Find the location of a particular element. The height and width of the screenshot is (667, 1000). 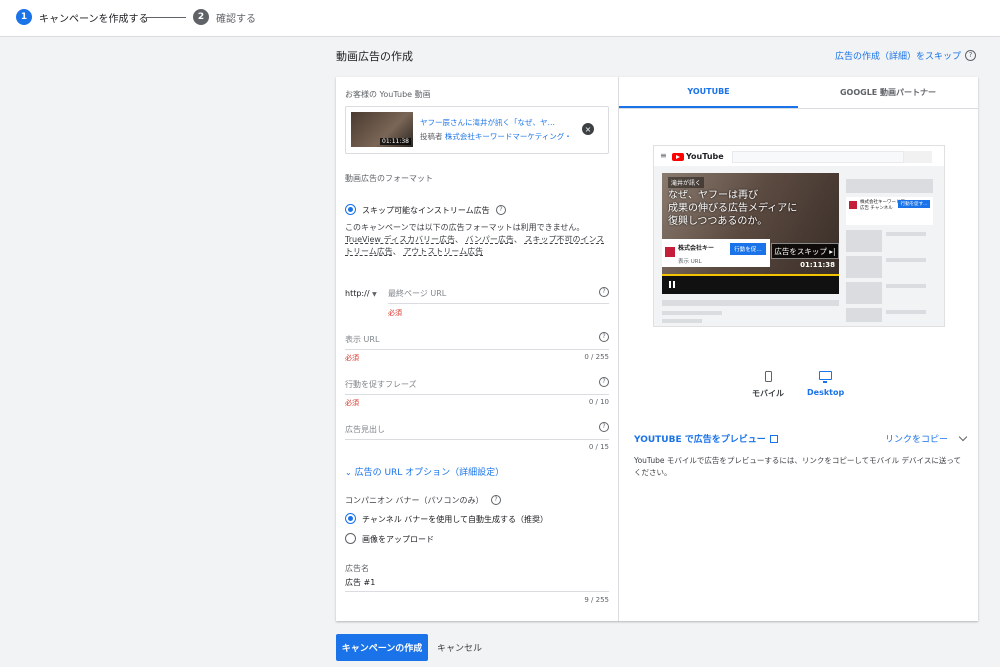

format-bumper: バンパー広告 is located at coordinates (490, 239).